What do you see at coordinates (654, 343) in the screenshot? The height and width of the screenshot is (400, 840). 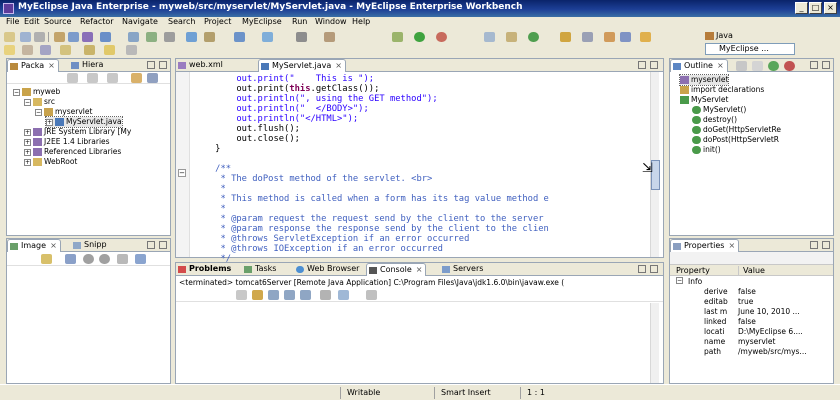 I see `console-scrollbar` at bounding box center [654, 343].